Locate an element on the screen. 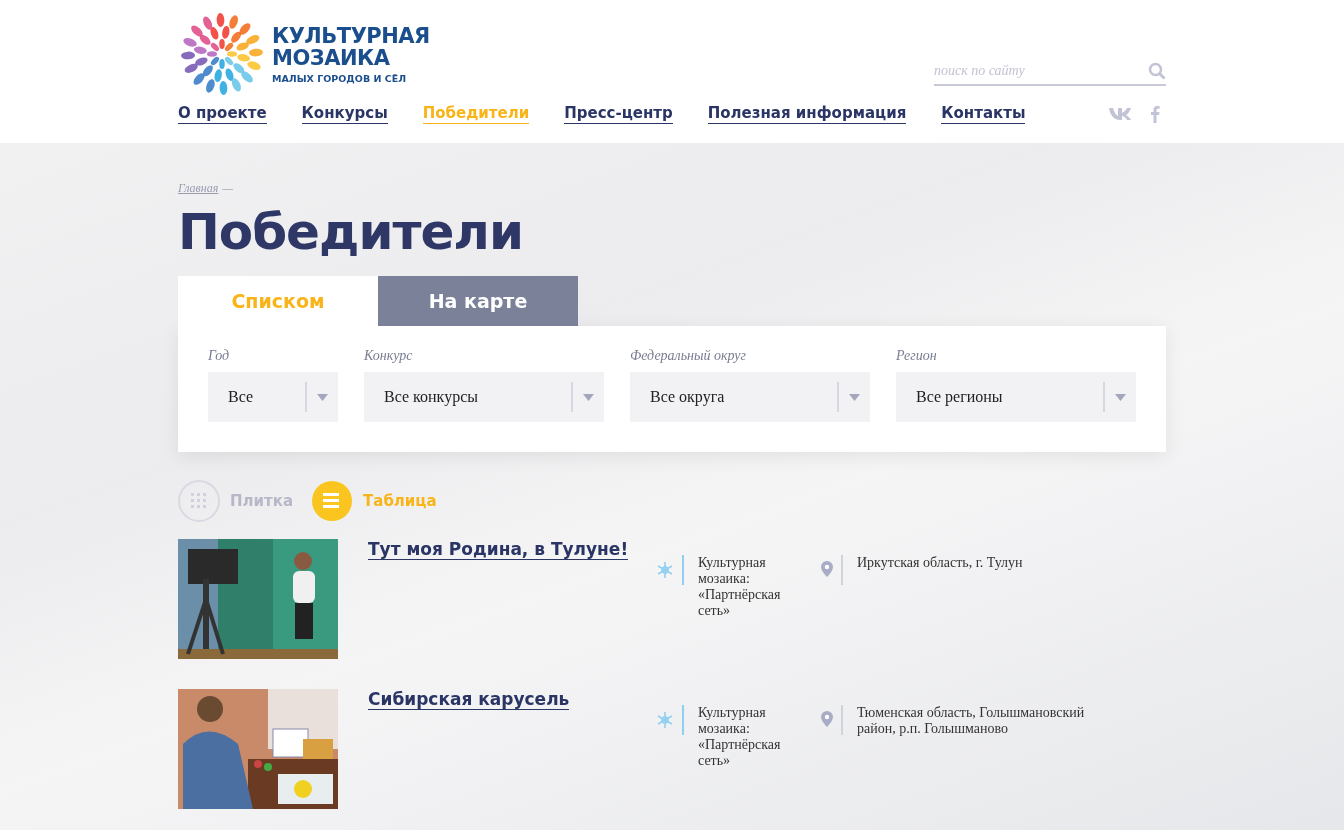 This screenshot has width=1344, height=830. vk-icon is located at coordinates (1120, 114).